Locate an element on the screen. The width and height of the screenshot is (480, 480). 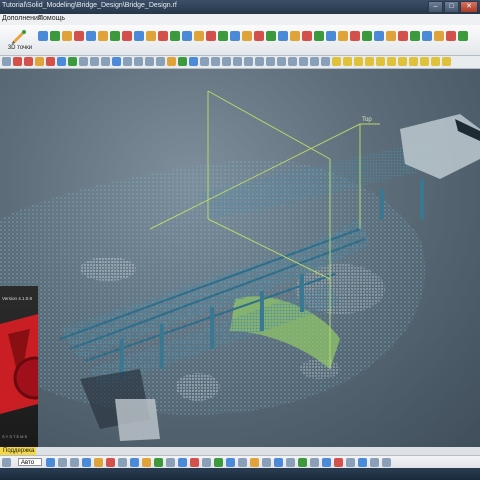
minimize-button: – is located at coordinates (435, 7).